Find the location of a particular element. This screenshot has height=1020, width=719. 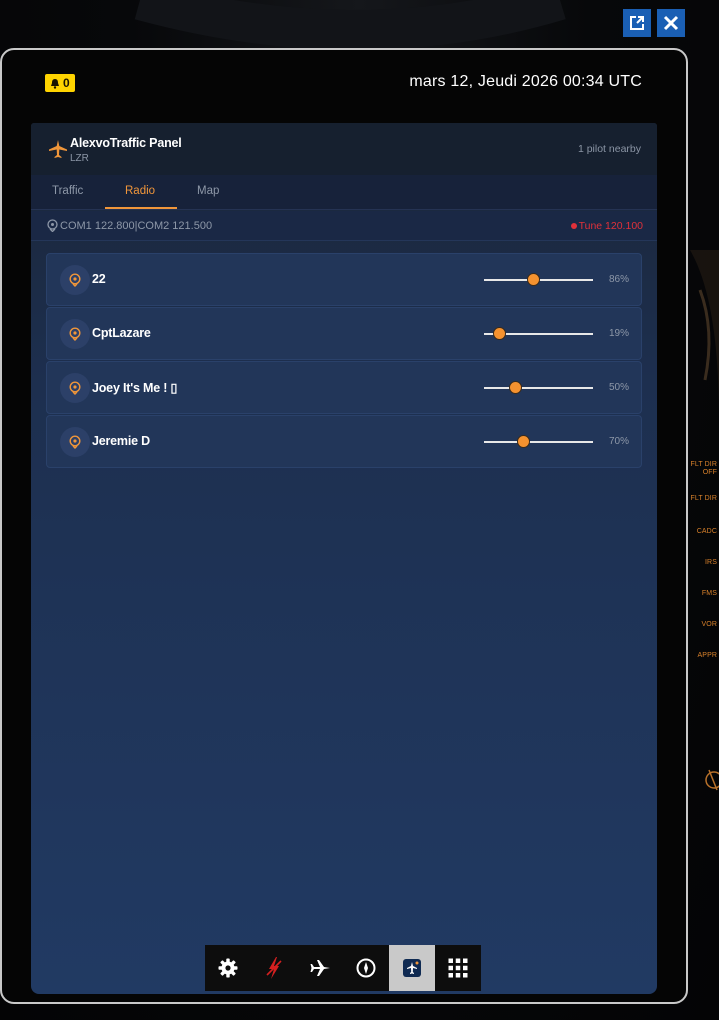

datetime-display: mars 12, Jeudi 2026 00:34 UTC is located at coordinates (525, 81).